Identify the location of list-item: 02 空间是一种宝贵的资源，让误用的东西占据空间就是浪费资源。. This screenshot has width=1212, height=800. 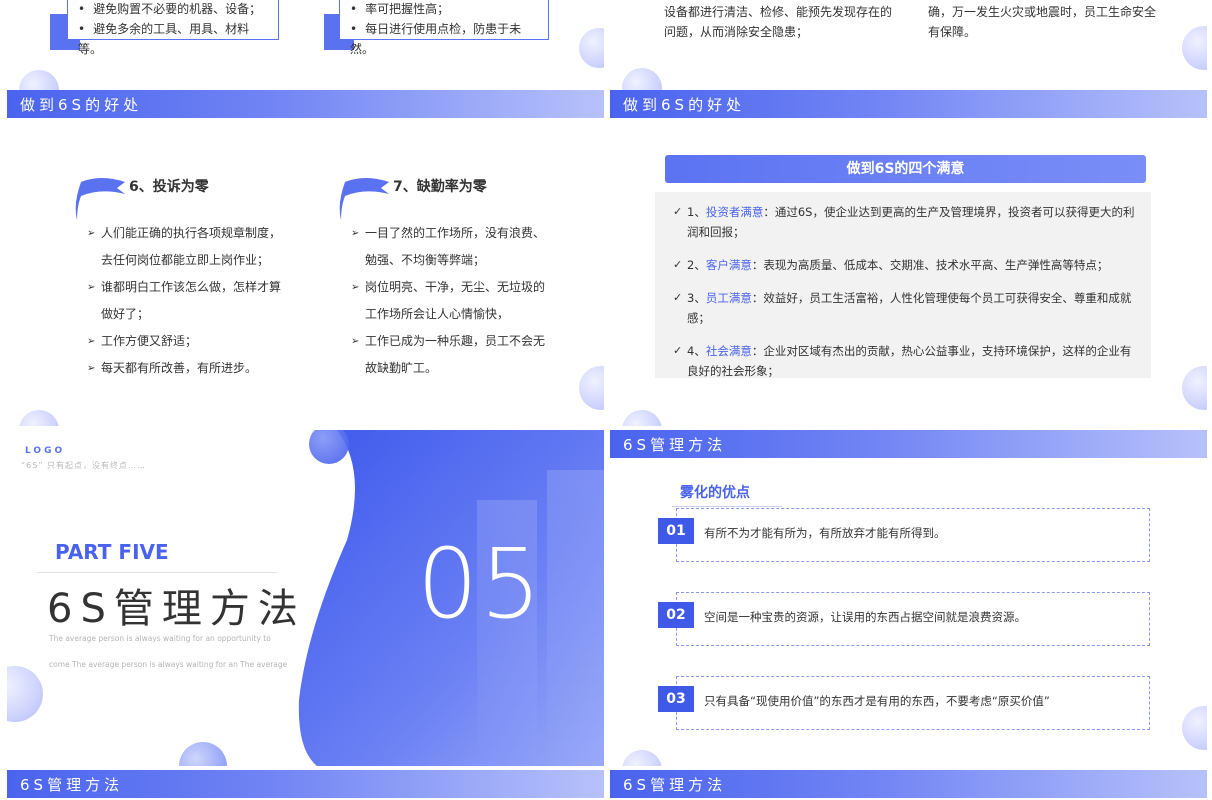
(904, 619).